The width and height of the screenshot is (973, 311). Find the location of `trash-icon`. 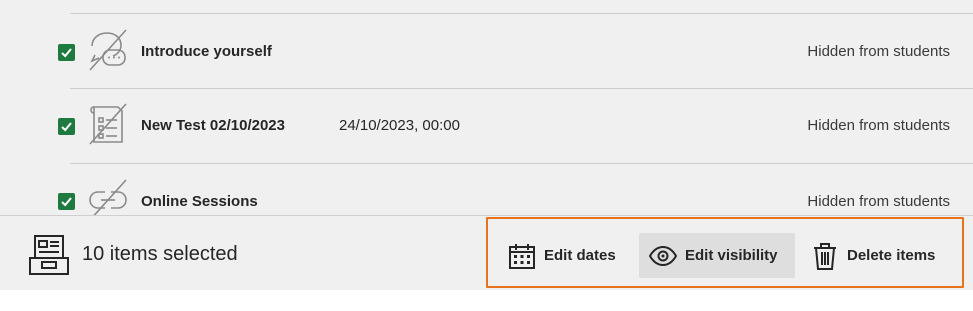

trash-icon is located at coordinates (825, 256).